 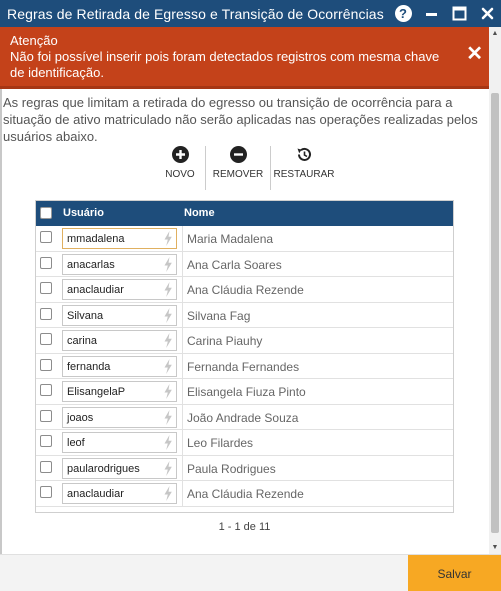 What do you see at coordinates (225, 341) in the screenshot?
I see `name-cell: Carina Piauhy` at bounding box center [225, 341].